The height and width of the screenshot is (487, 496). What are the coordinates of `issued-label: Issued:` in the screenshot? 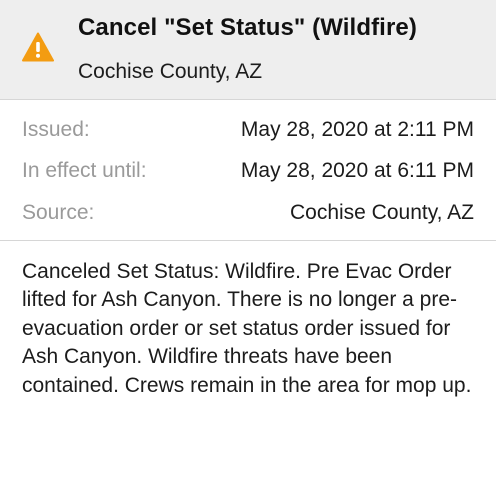 It's located at (56, 129).